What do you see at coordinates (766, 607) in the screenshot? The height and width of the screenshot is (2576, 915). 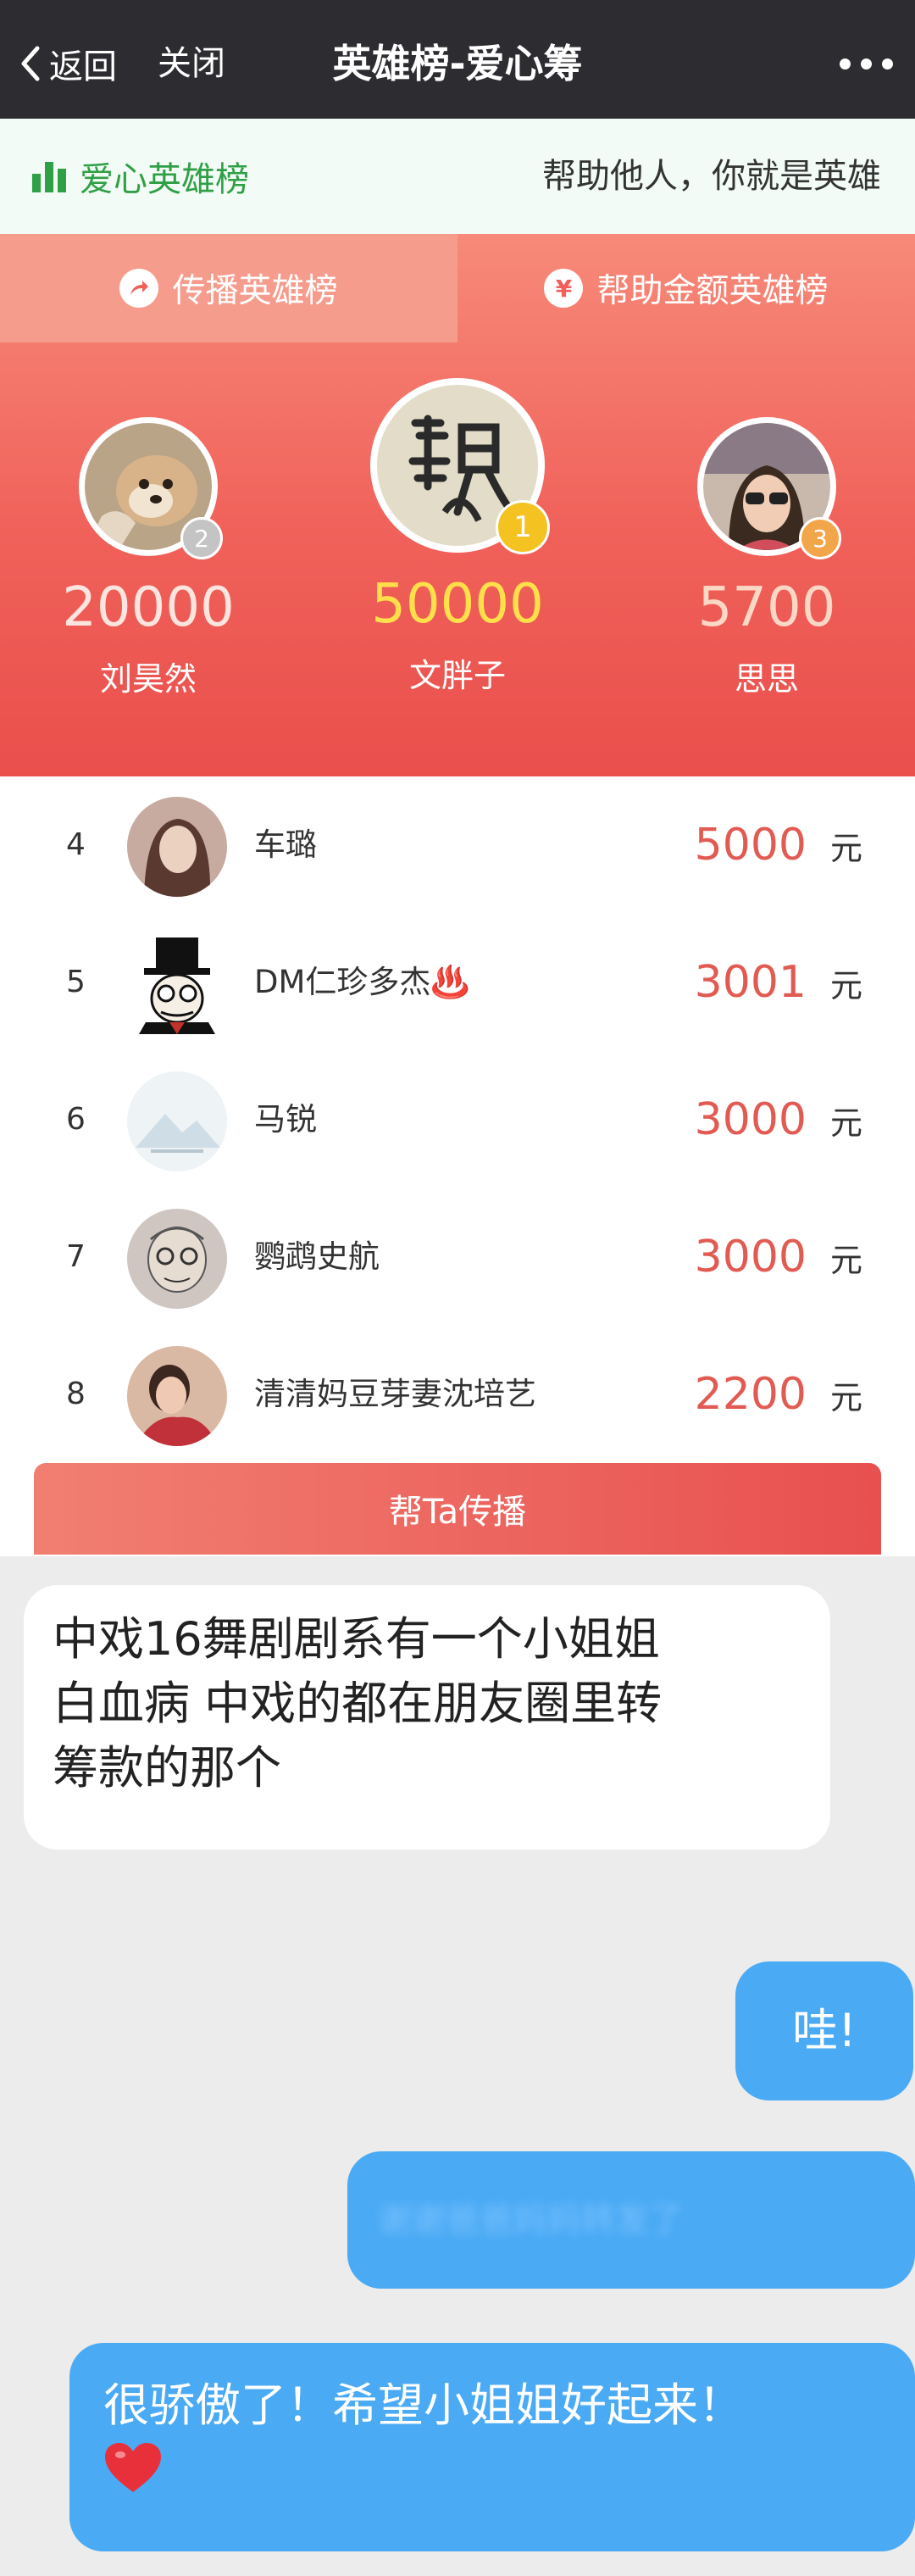 I see `podium-amount: 5700` at bounding box center [766, 607].